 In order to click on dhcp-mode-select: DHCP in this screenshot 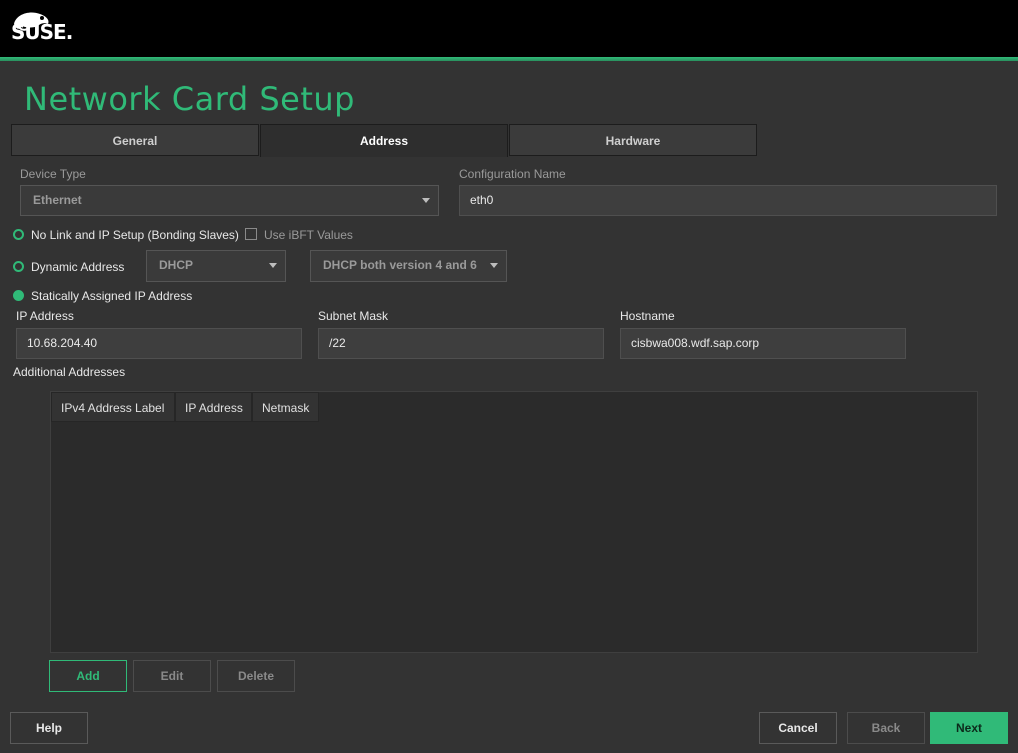, I will do `click(216, 266)`.